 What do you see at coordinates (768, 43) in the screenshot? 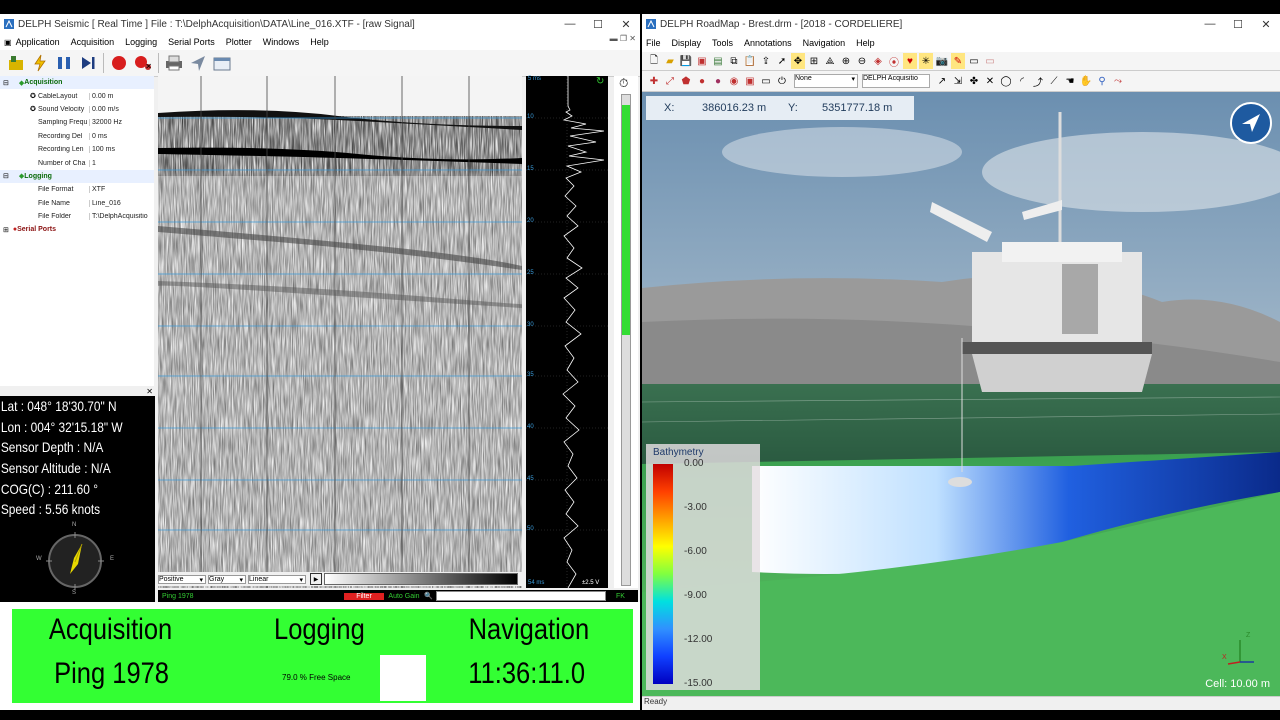
I see `menu-annotations: Annotations` at bounding box center [768, 43].